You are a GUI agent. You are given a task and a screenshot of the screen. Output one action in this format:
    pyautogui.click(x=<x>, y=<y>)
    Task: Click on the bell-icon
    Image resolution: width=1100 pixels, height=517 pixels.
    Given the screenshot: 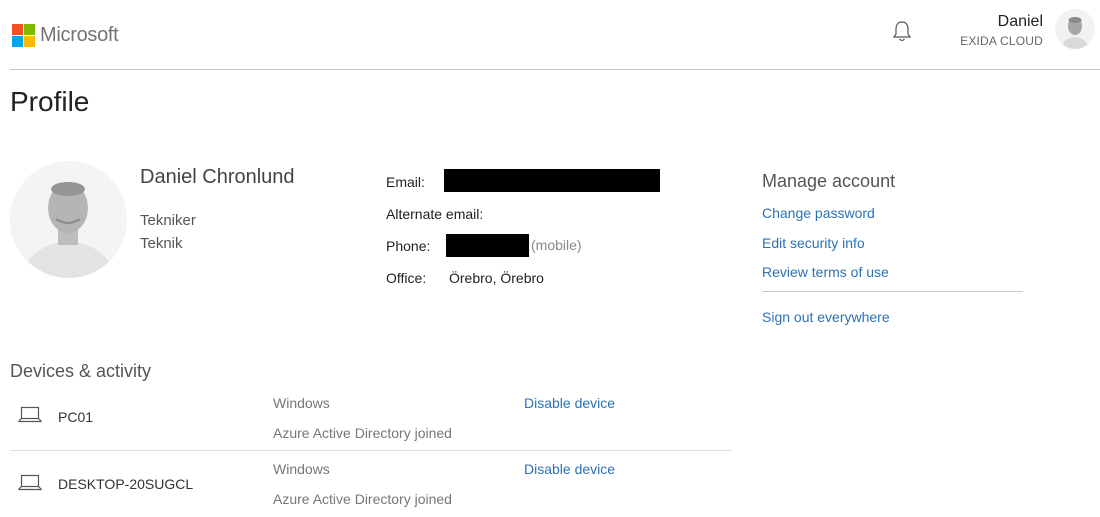 What is the action you would take?
    pyautogui.click(x=902, y=31)
    